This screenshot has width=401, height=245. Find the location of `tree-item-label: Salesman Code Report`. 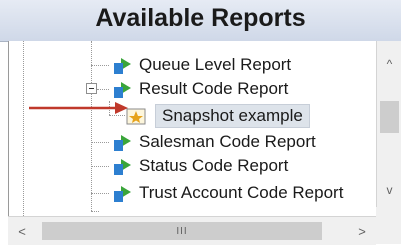

tree-item-label: Salesman Code Report is located at coordinates (227, 141).